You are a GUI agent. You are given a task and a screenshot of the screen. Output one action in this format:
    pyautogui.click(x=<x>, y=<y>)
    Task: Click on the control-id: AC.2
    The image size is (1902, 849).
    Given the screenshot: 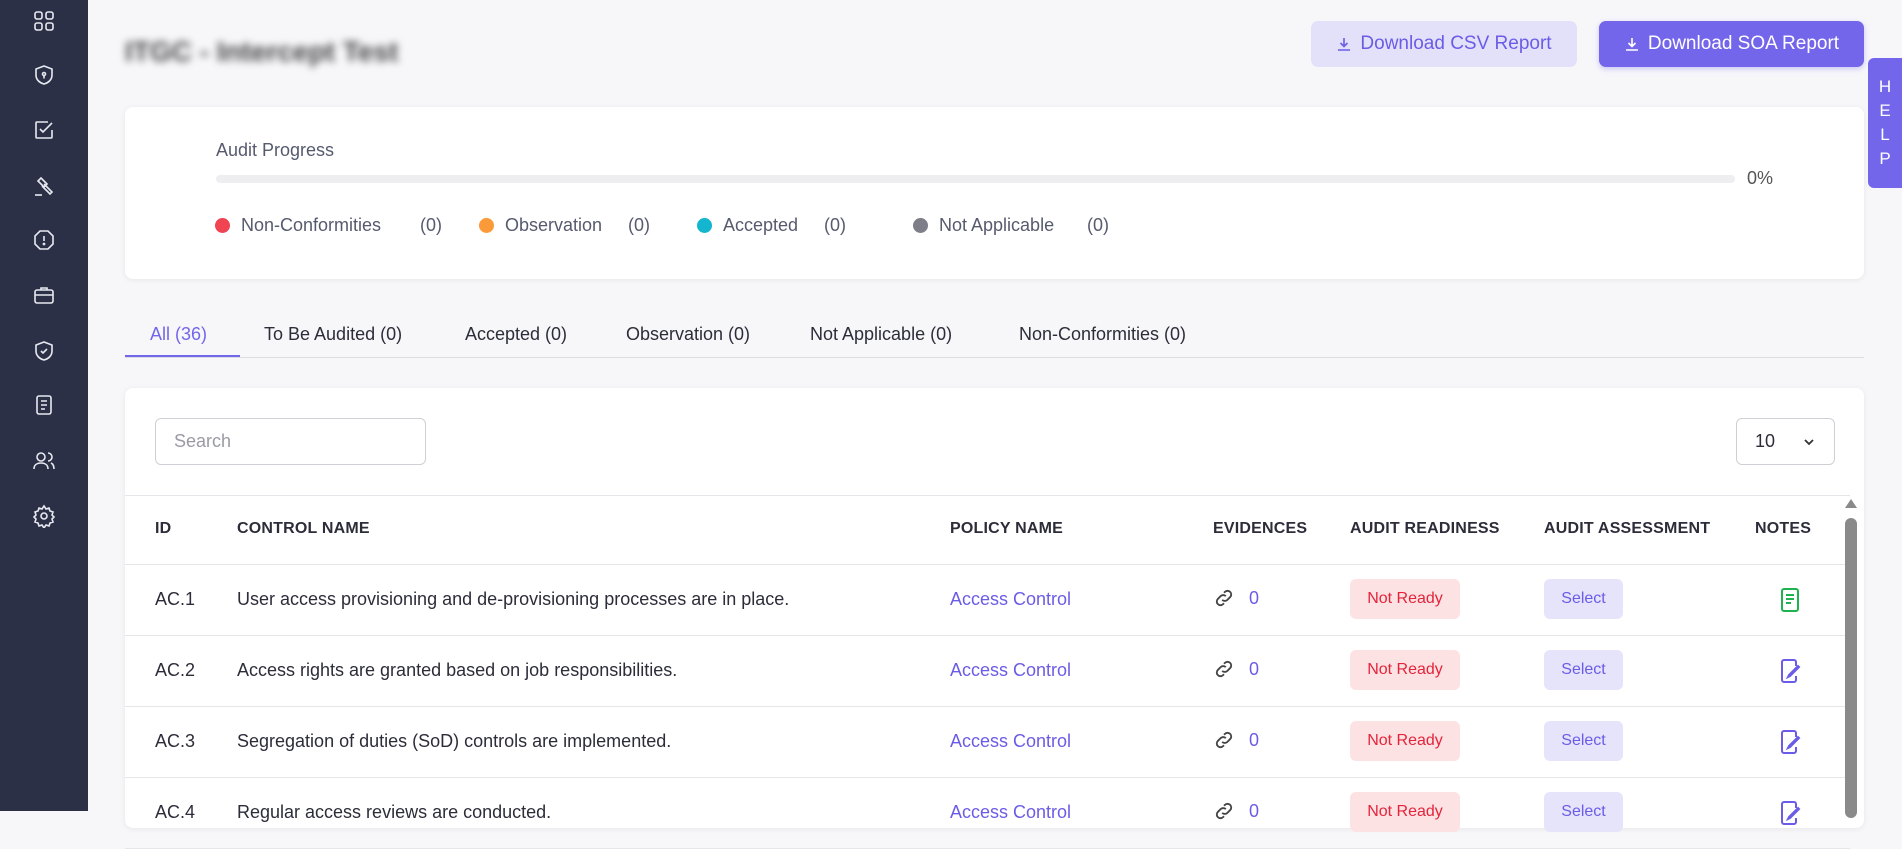 What is the action you would take?
    pyautogui.click(x=175, y=670)
    